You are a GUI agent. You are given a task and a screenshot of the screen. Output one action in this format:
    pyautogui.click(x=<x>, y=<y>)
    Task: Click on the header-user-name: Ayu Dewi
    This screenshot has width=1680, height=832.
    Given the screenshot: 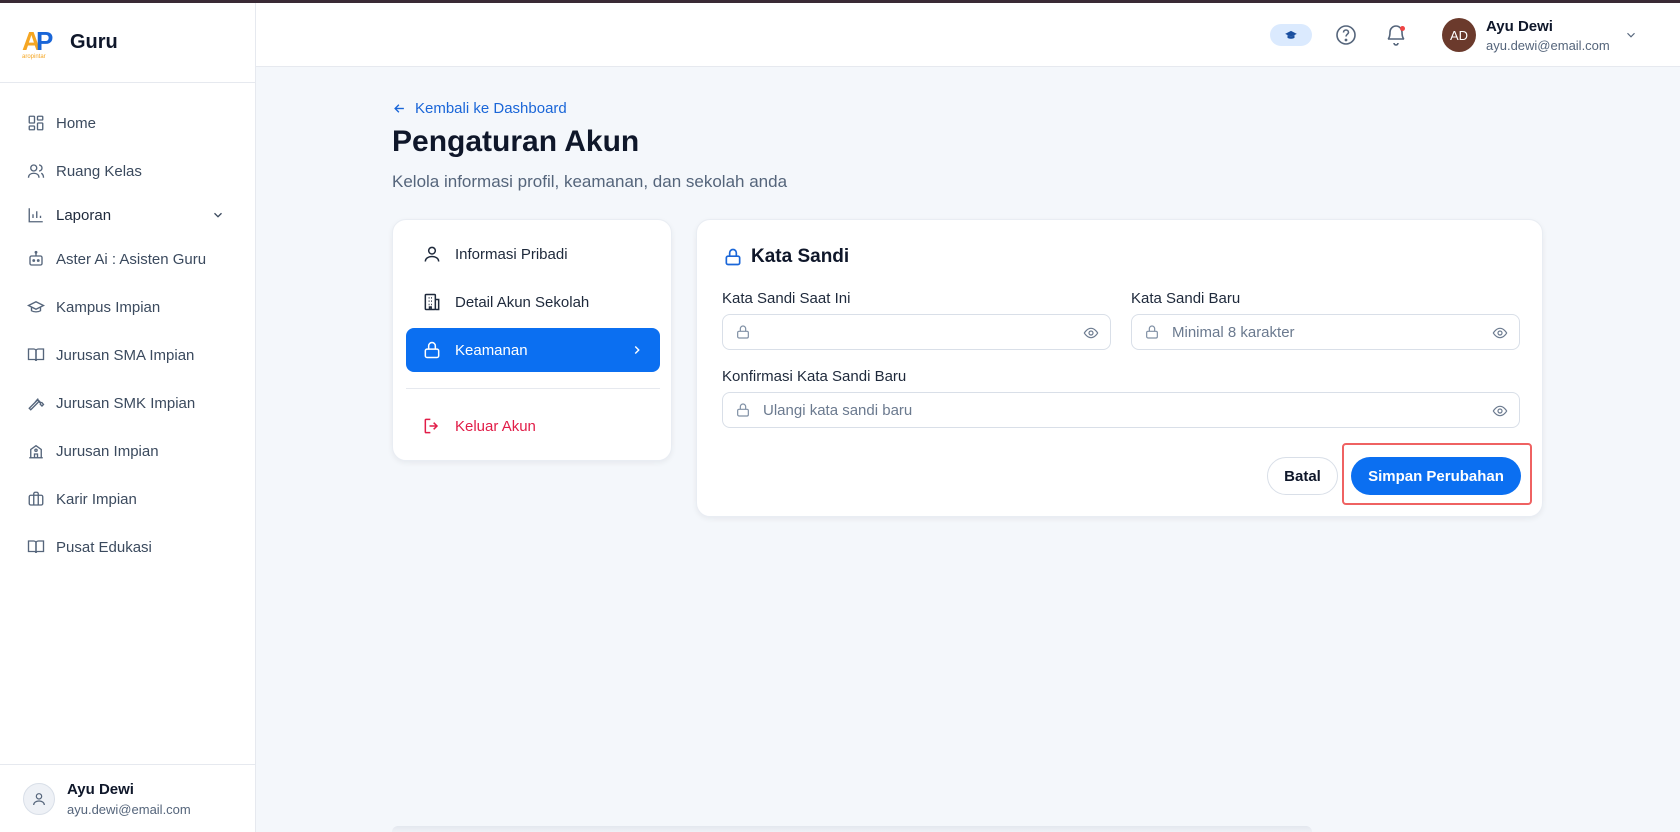 What is the action you would take?
    pyautogui.click(x=1519, y=26)
    